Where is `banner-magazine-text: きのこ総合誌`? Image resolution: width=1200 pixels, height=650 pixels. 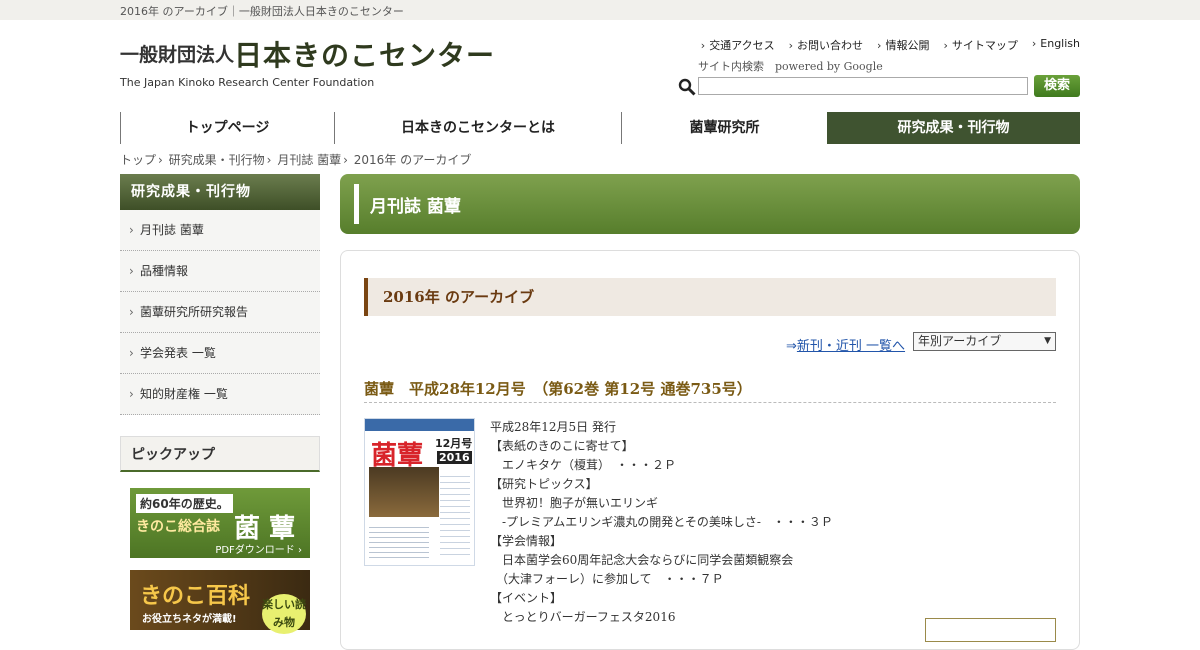
banner-magazine-text: きのこ総合誌 is located at coordinates (178, 527).